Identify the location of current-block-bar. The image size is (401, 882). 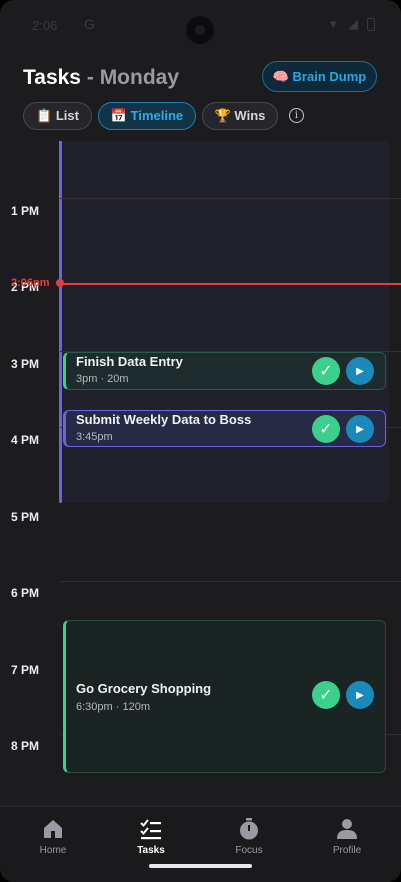
(60, 322).